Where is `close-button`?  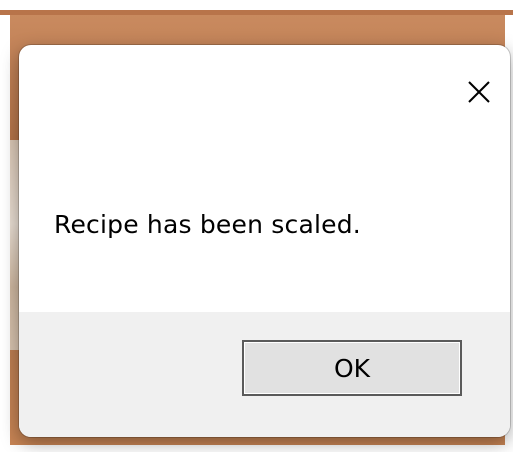 close-button is located at coordinates (479, 92).